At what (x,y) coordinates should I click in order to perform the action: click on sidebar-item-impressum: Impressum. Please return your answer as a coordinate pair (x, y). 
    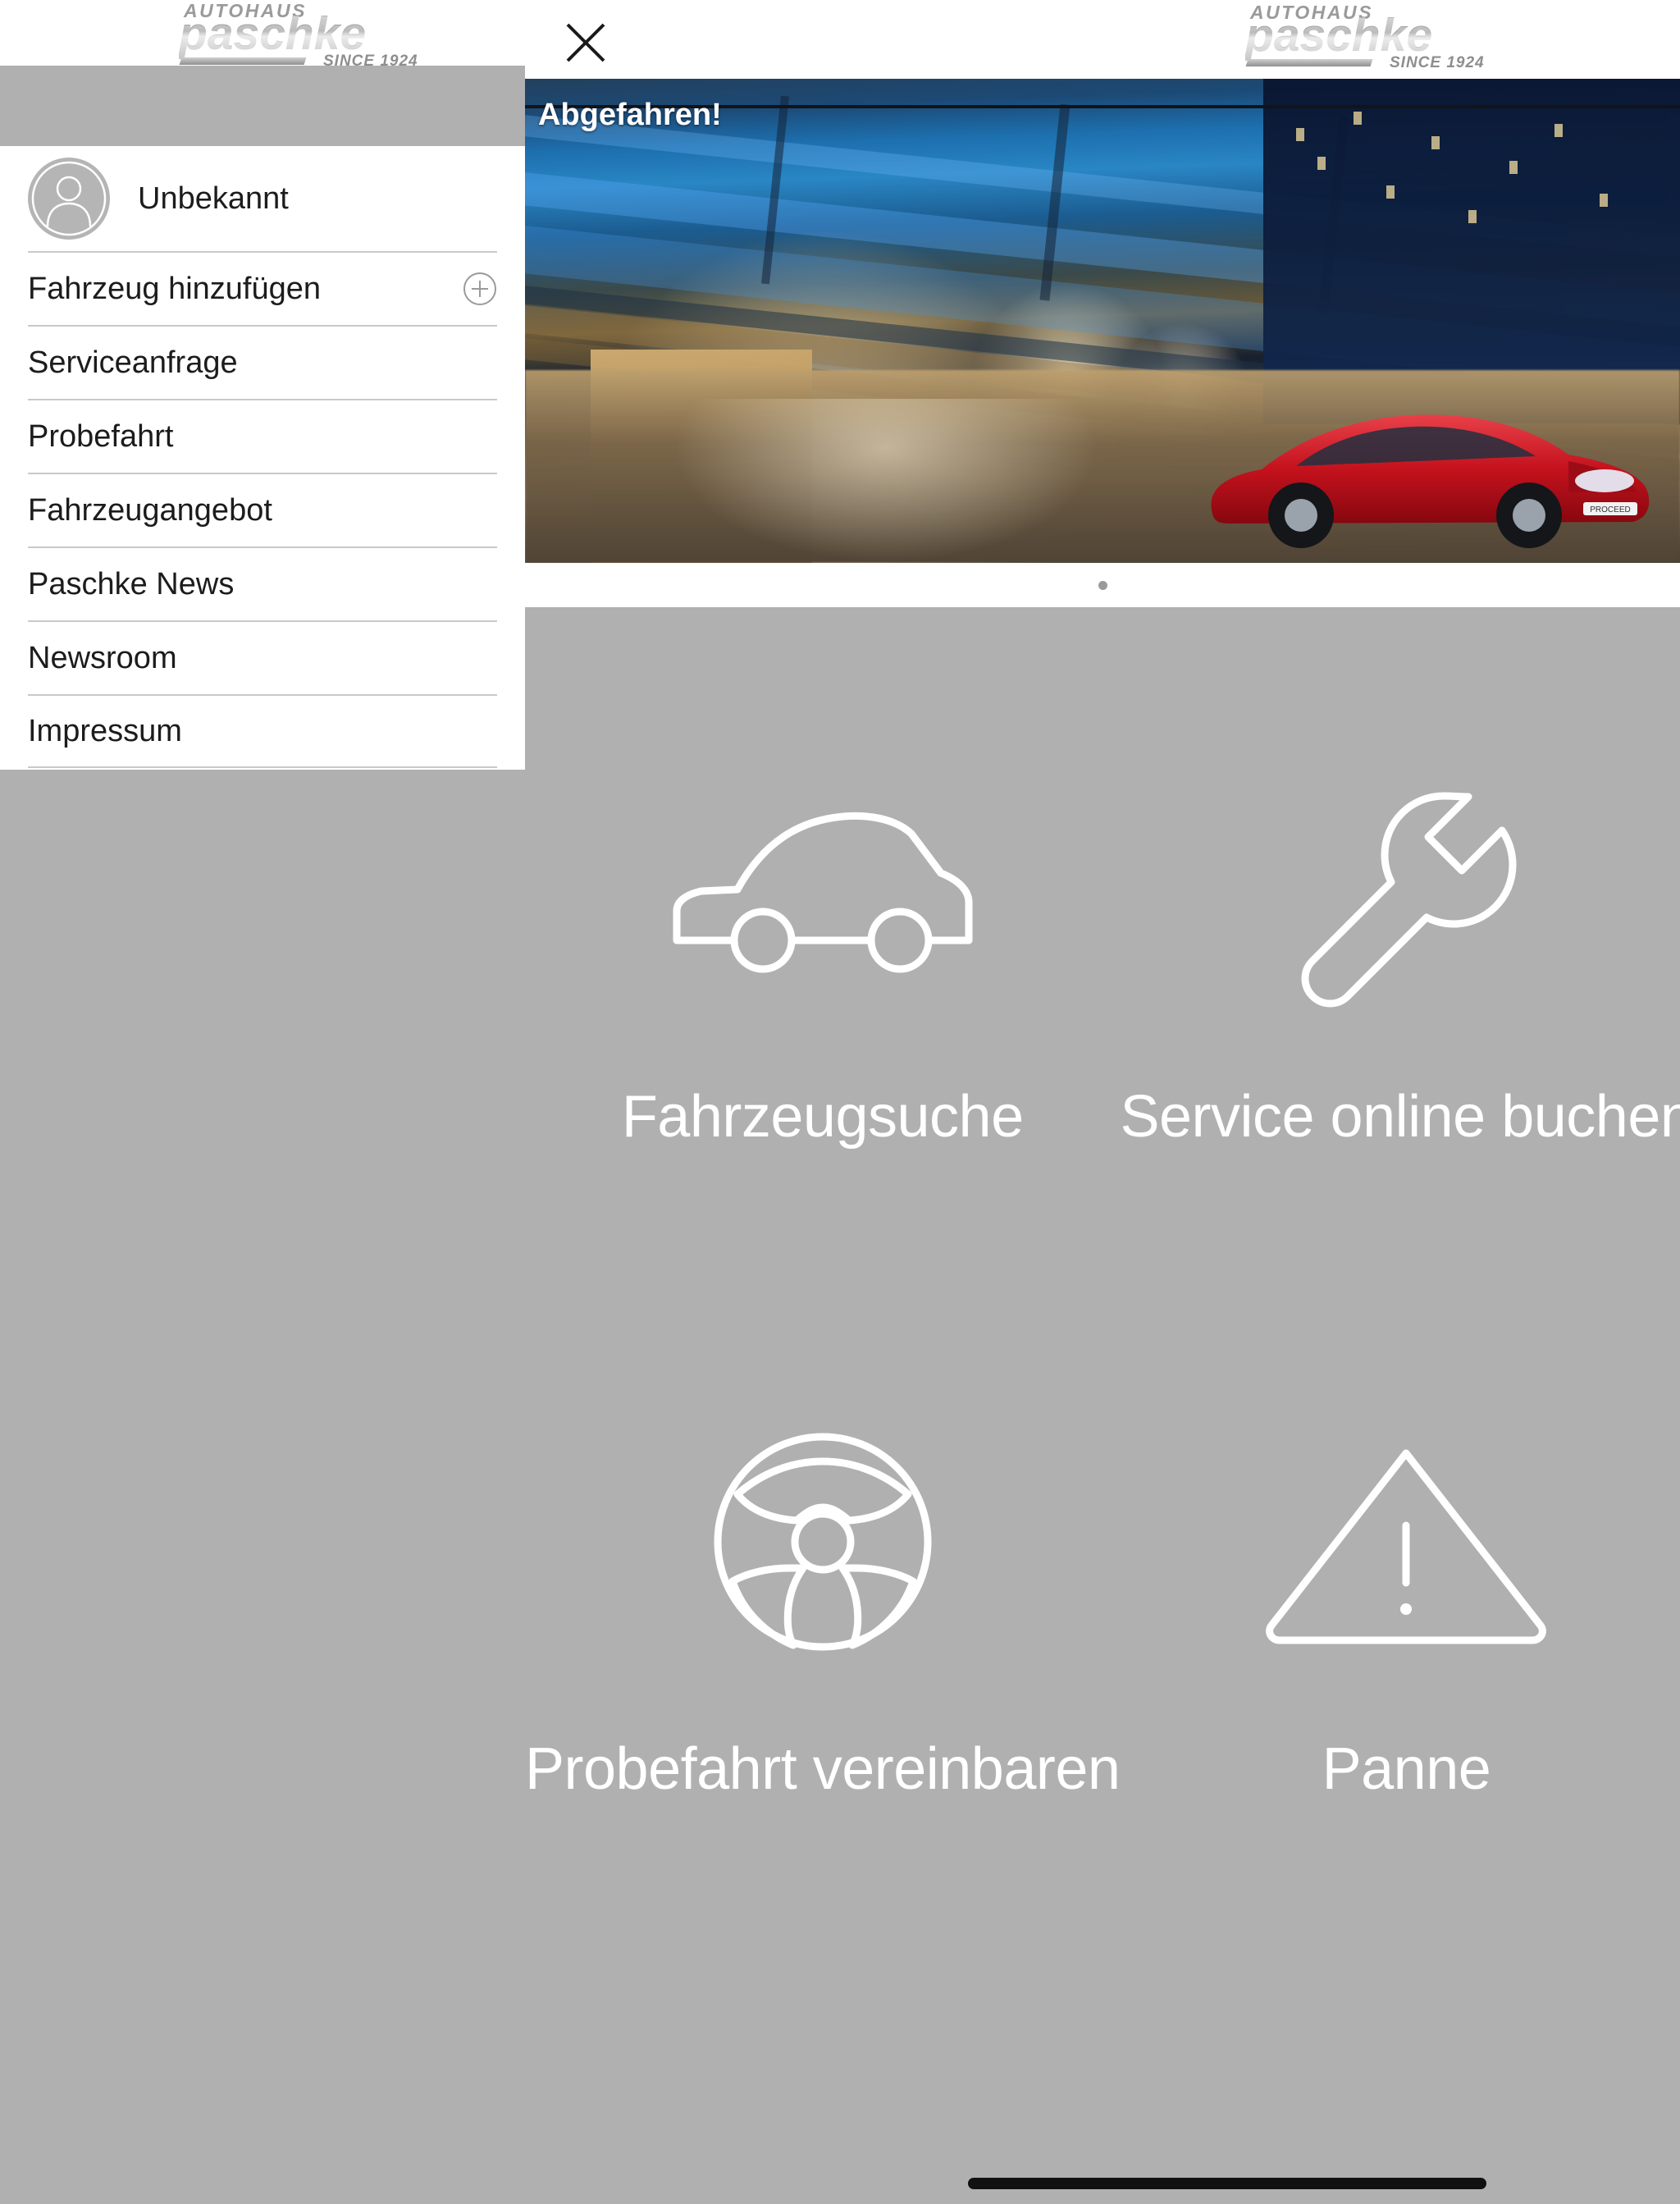
    Looking at the image, I should click on (263, 731).